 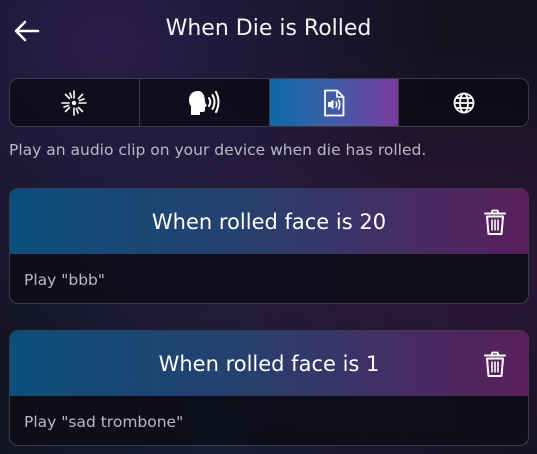 I want to click on rule-card-header: When rolled face is 20, so click(x=269, y=221).